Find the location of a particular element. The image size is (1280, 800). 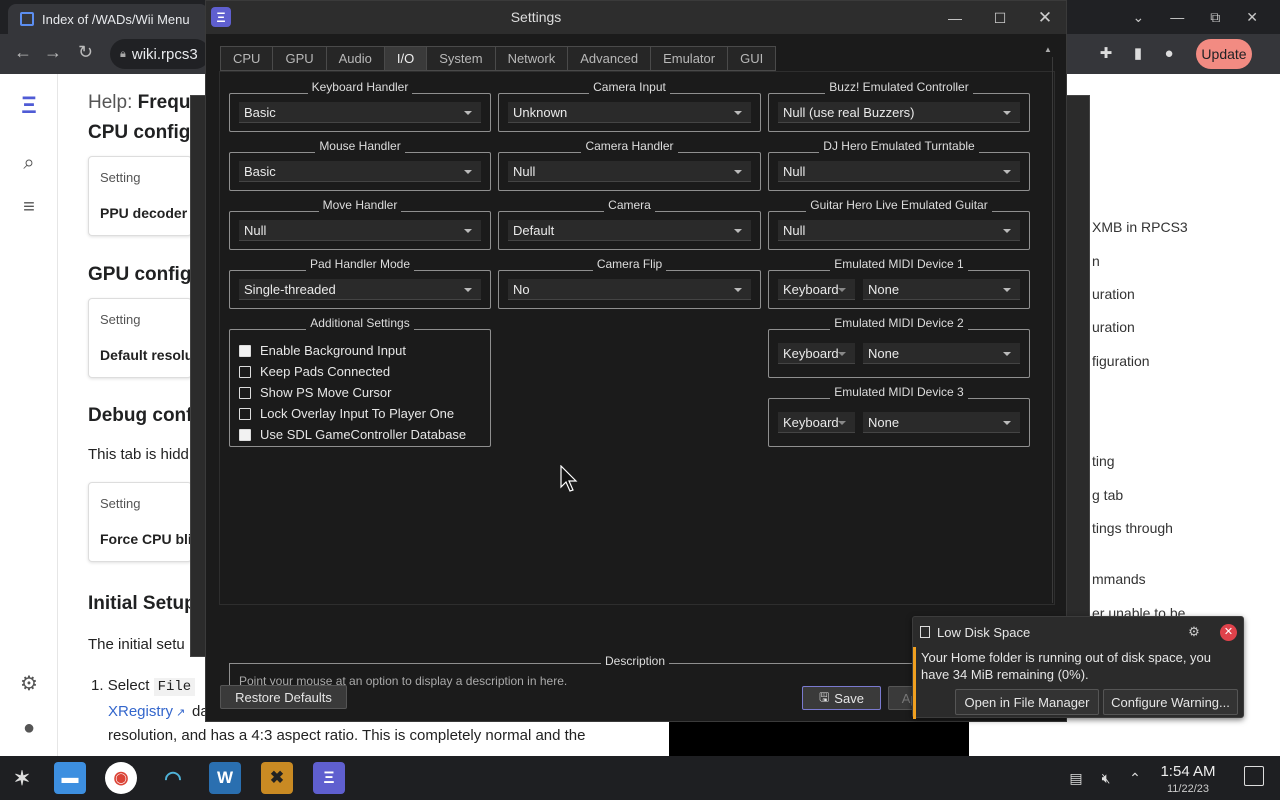

lock-overlay-input-checkbox: Lock Overlay Input To Player One is located at coordinates (352, 413).